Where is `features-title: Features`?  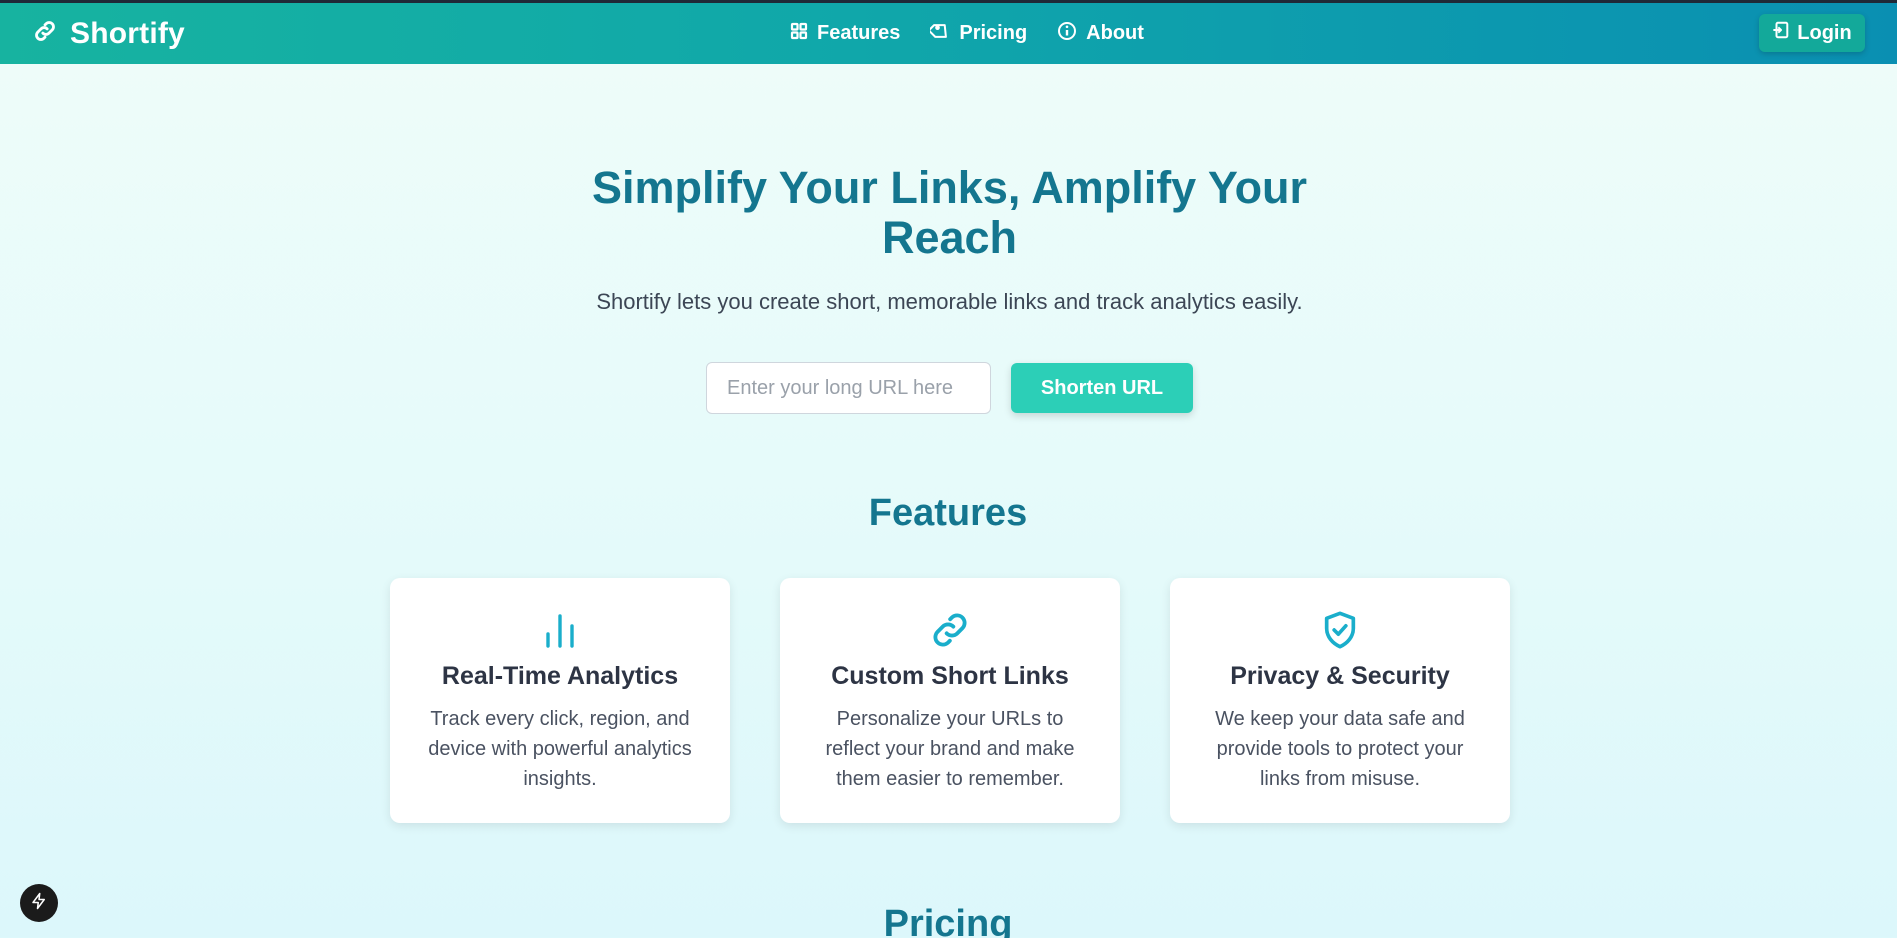
features-title: Features is located at coordinates (948, 513).